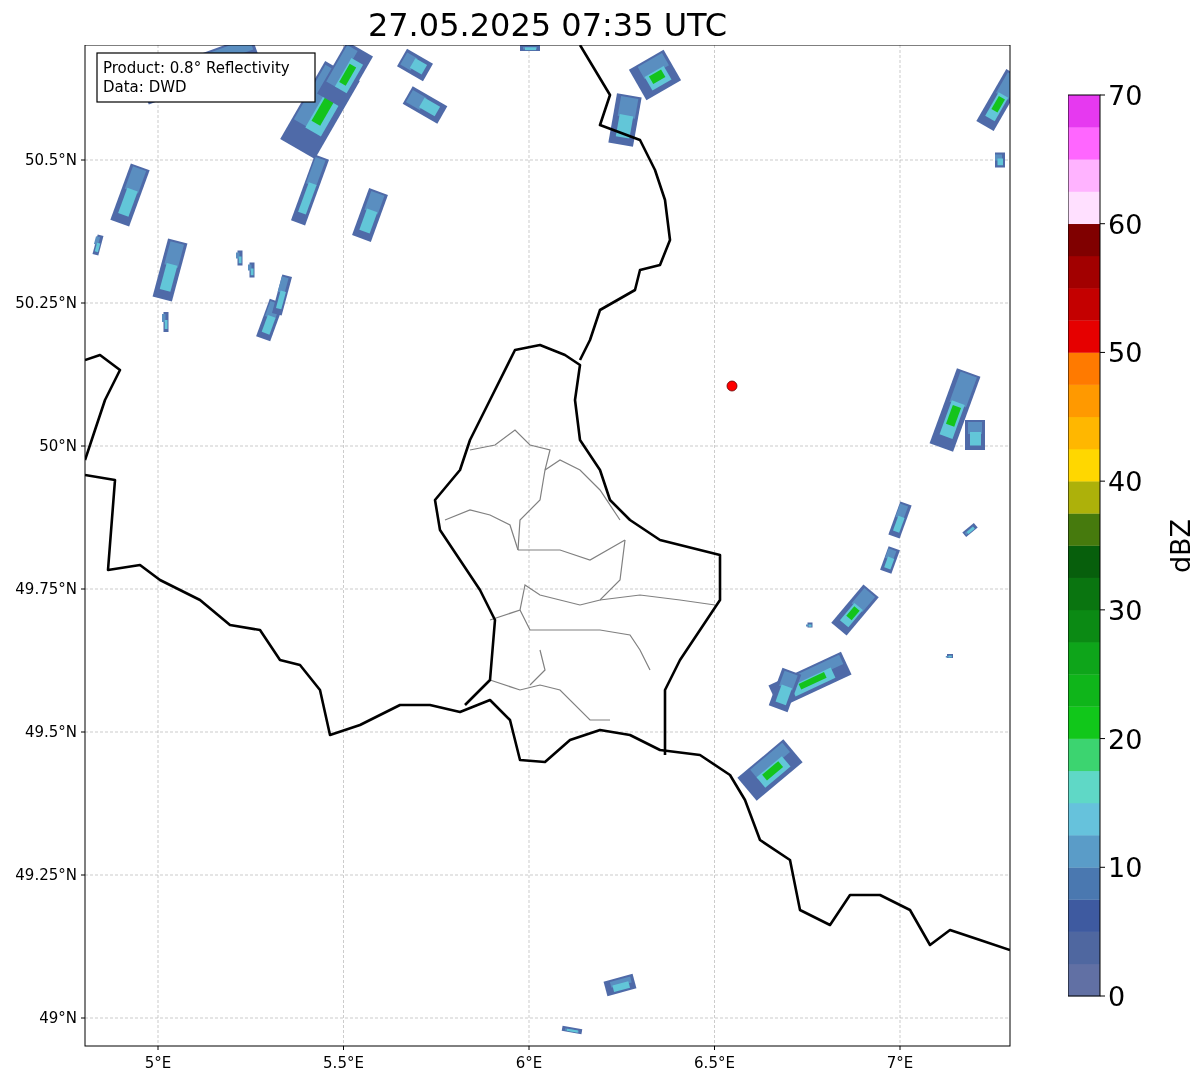 This screenshot has height=1081, width=1202. Describe the element at coordinates (1125, 482) in the screenshot. I see `colorbar-tick-label: 40` at that location.